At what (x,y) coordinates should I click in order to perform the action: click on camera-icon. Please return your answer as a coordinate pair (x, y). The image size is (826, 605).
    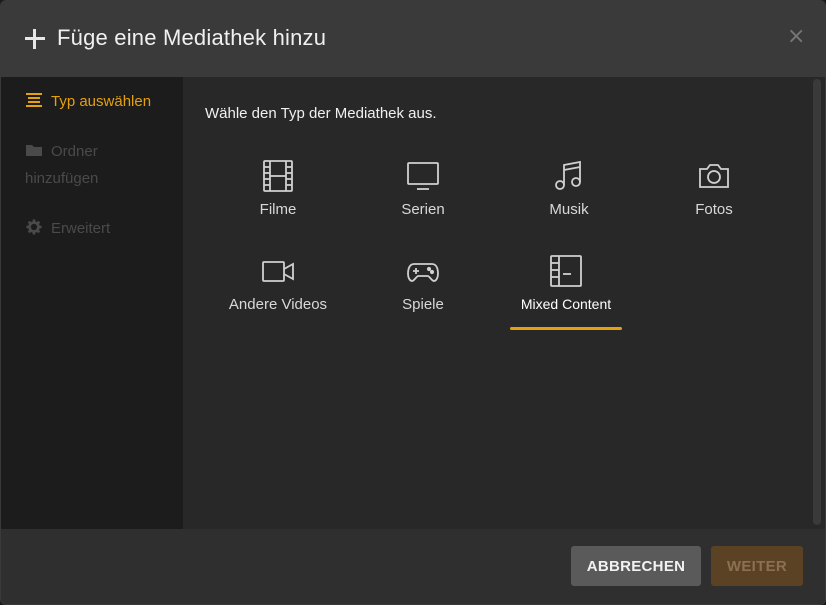
    Looking at the image, I should click on (714, 176).